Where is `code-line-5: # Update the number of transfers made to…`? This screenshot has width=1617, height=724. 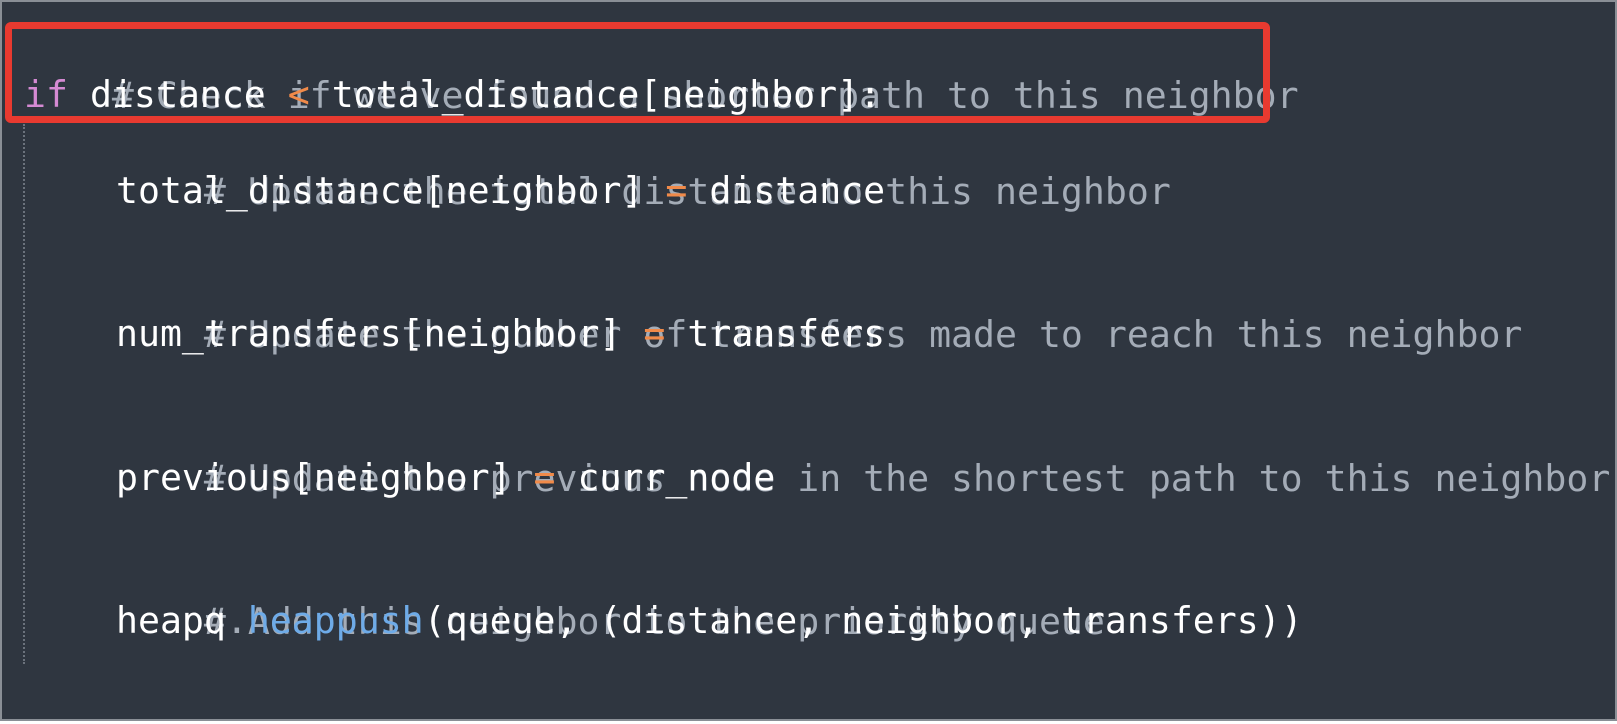 code-line-5: # Update the number of transfers made to… is located at coordinates (819, 308).